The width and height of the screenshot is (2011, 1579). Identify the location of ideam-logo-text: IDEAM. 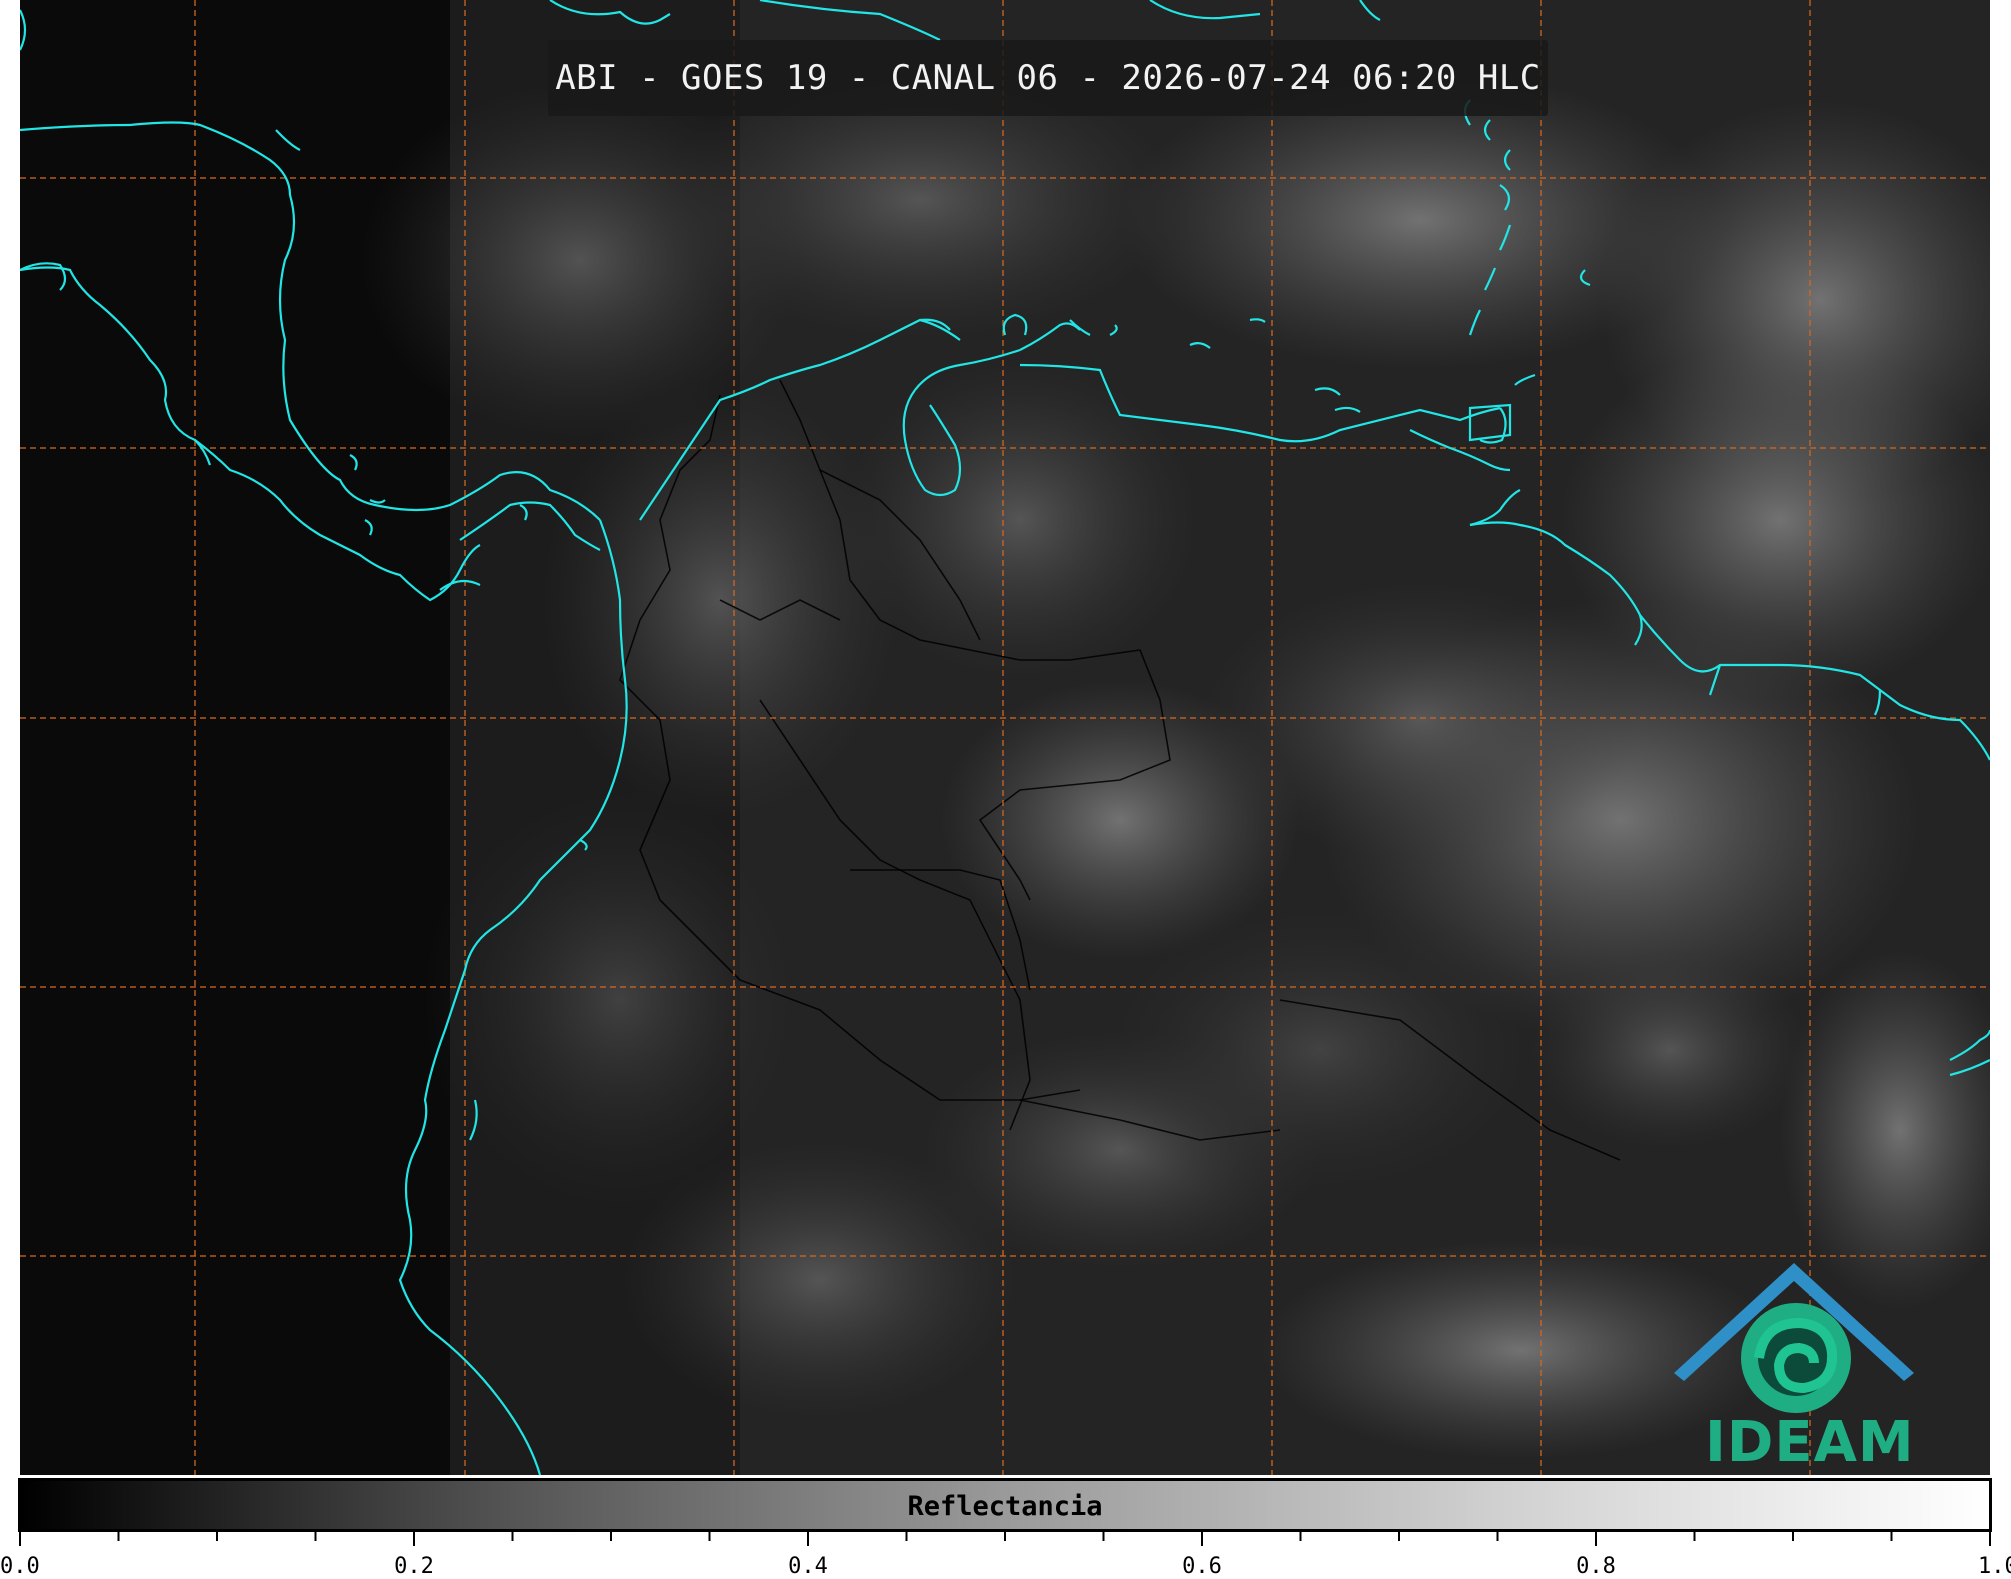
(1810, 1442).